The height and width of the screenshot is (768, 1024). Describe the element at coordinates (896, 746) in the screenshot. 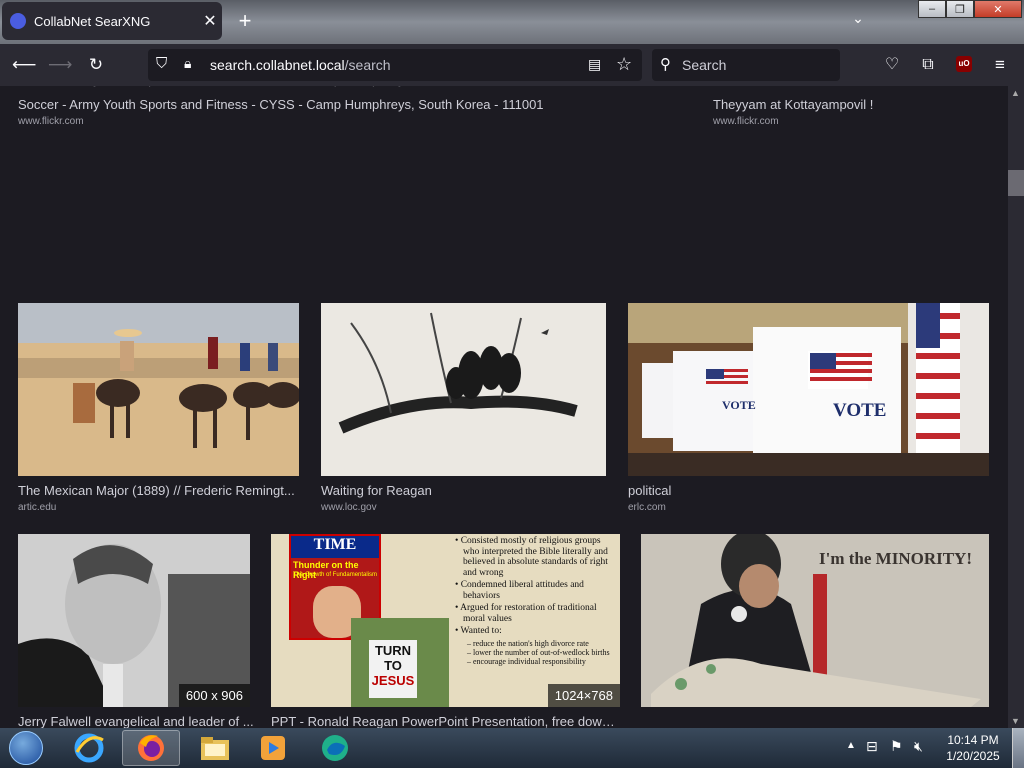

I see `action-center-flag-icon: ⚑` at that location.